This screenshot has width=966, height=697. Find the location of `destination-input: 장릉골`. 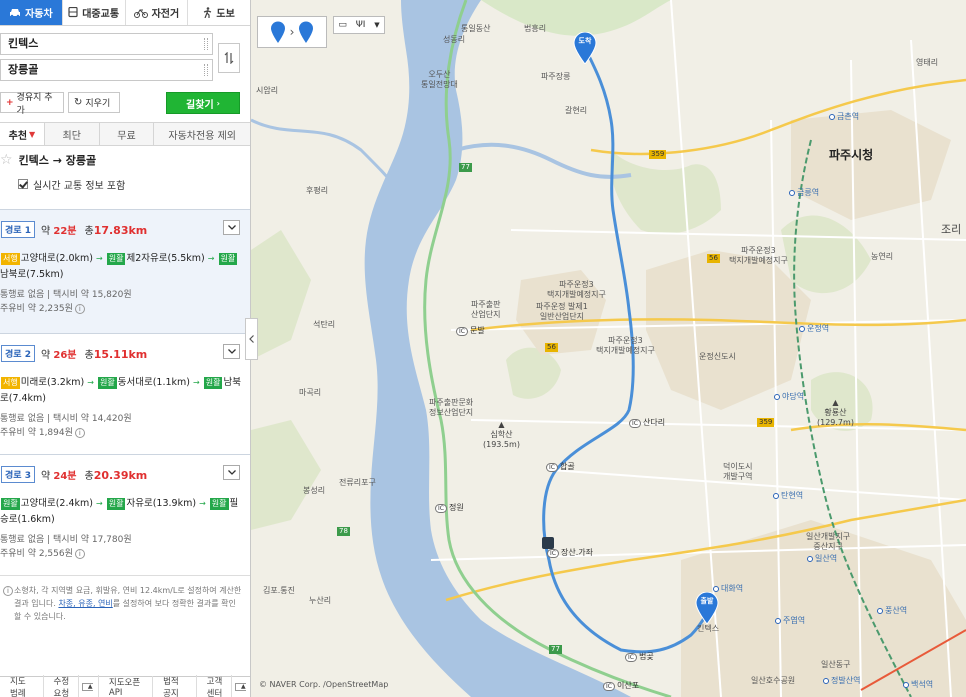

destination-input: 장릉골 is located at coordinates (106, 70).